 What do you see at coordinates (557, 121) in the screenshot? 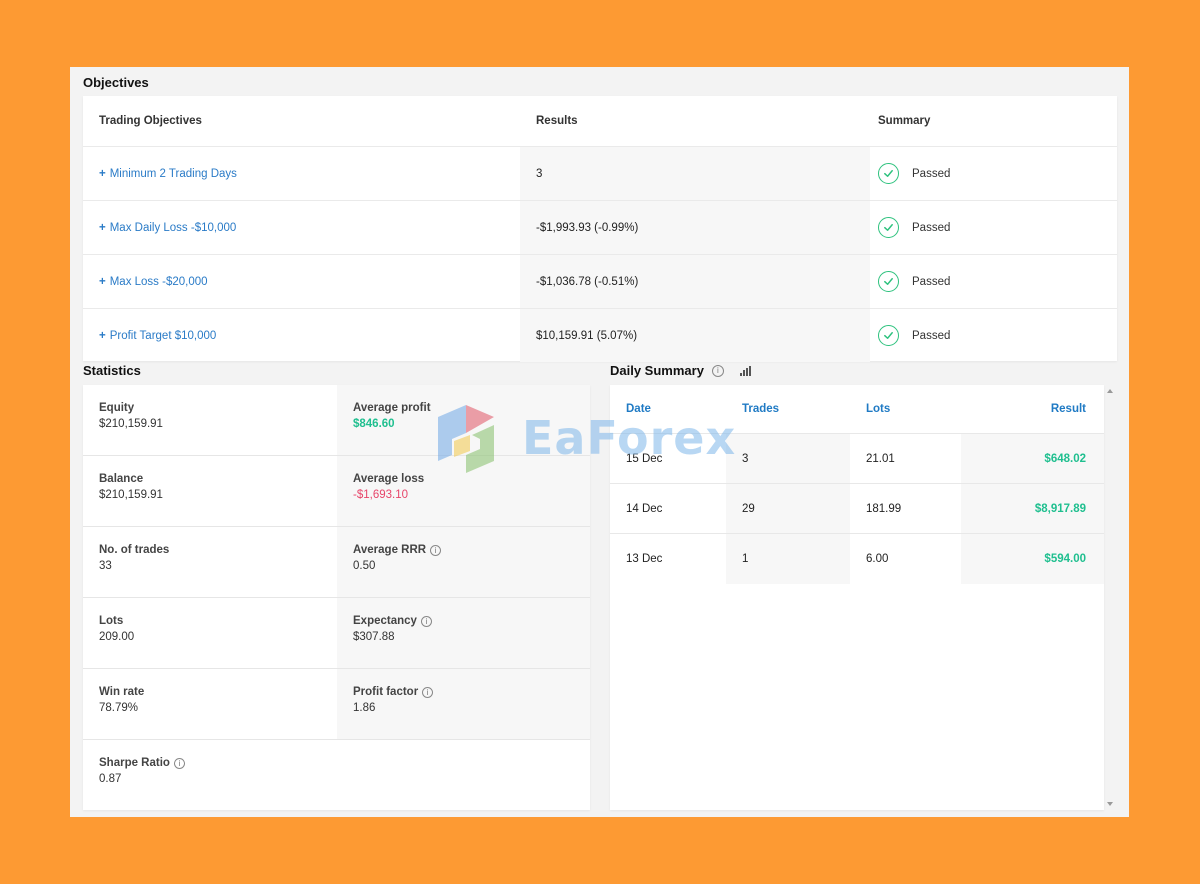
I see `header-results: Results` at bounding box center [557, 121].